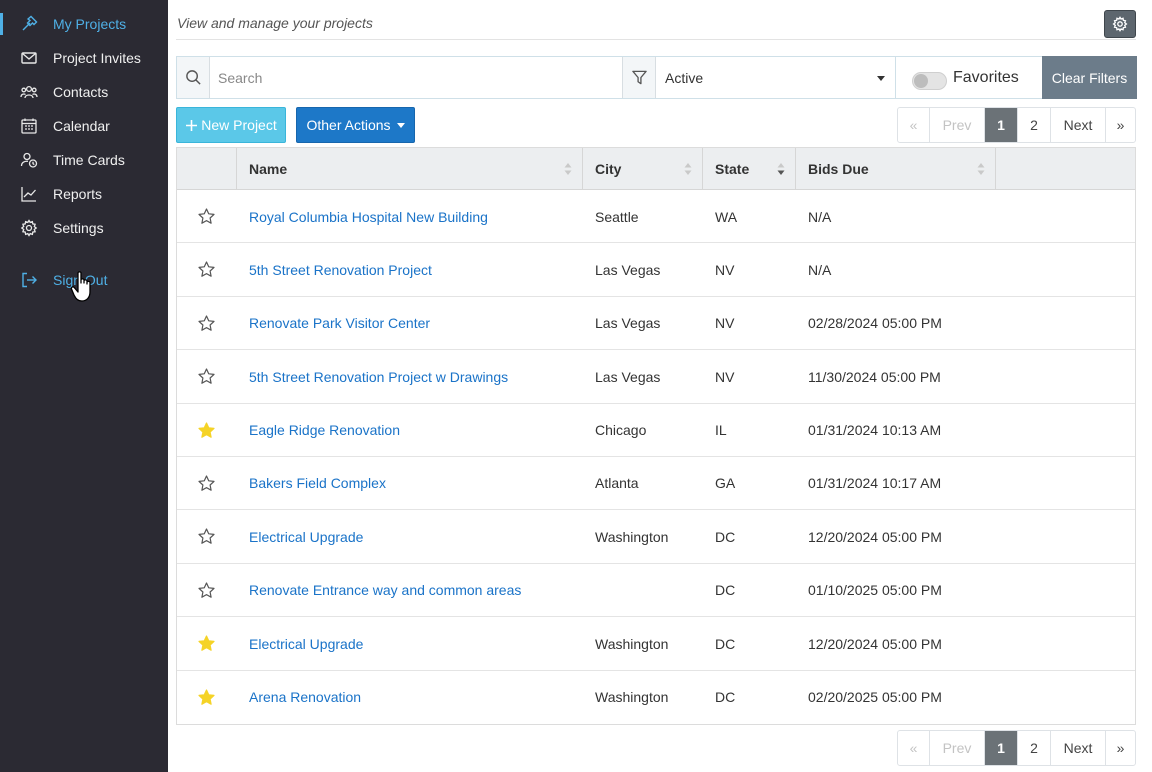 This screenshot has width=1152, height=772. I want to click on sidebar-item-label: Sign Out, so click(80, 280).